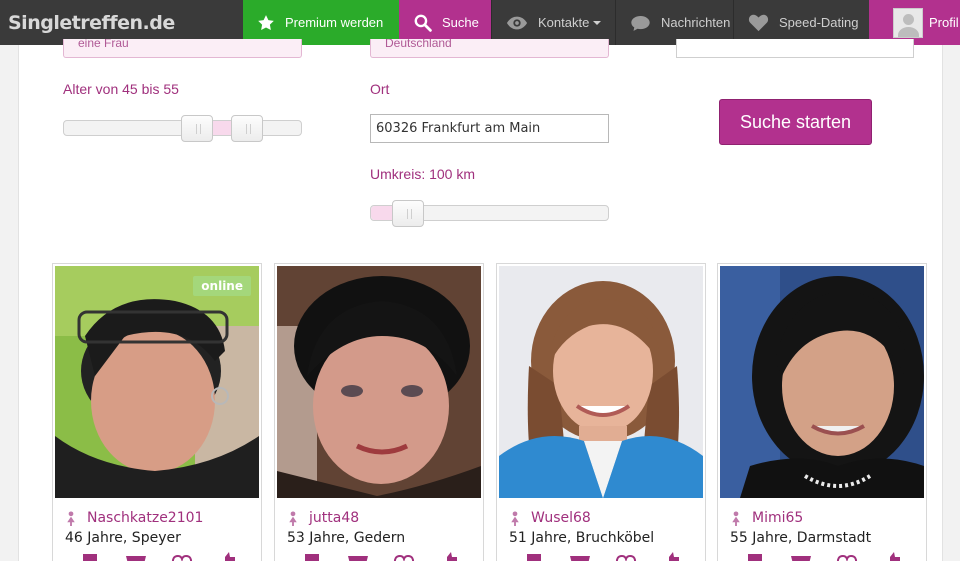 This screenshot has width=960, height=561. Describe the element at coordinates (564, 22) in the screenshot. I see `nav-kontakte-label: Kontakte` at that location.